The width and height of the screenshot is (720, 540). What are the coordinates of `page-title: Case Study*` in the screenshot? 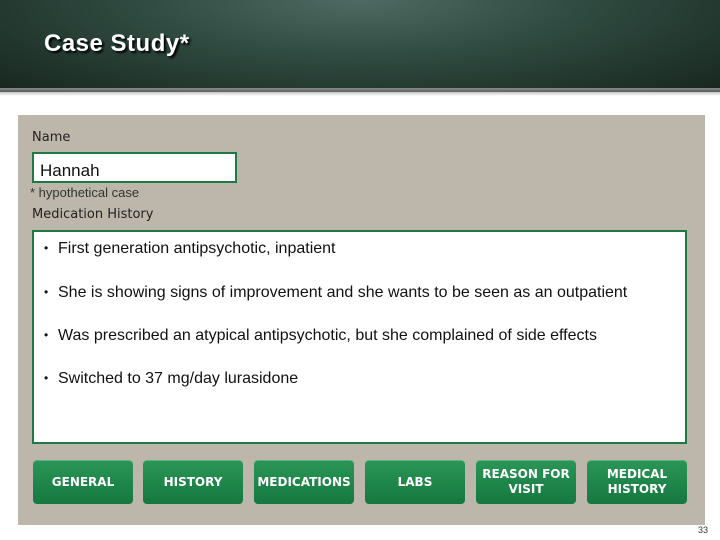 It's located at (117, 43).